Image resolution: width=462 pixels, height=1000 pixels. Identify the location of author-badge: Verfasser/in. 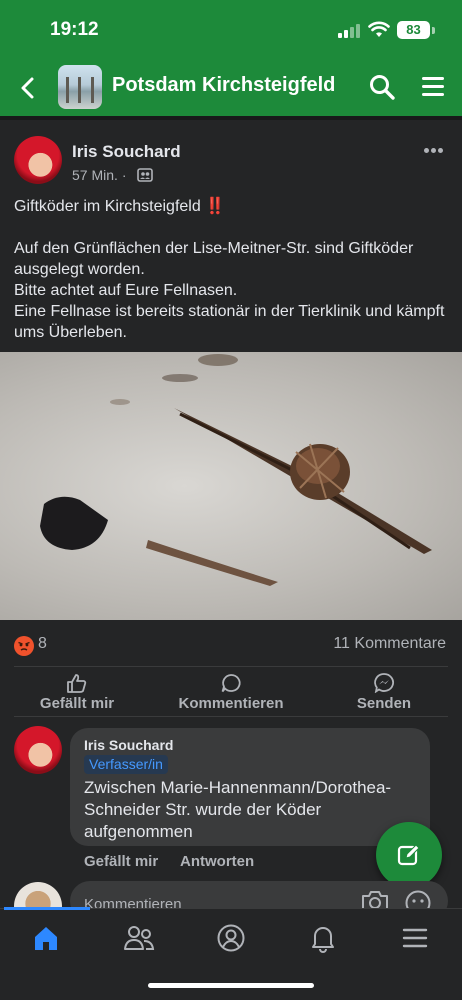
(126, 764).